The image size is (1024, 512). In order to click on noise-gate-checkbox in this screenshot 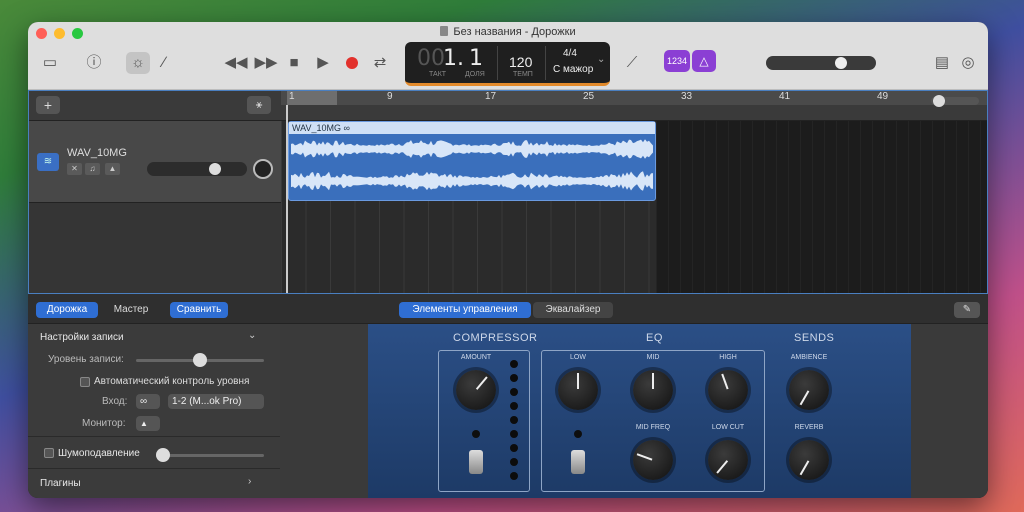, I will do `click(49, 453)`.